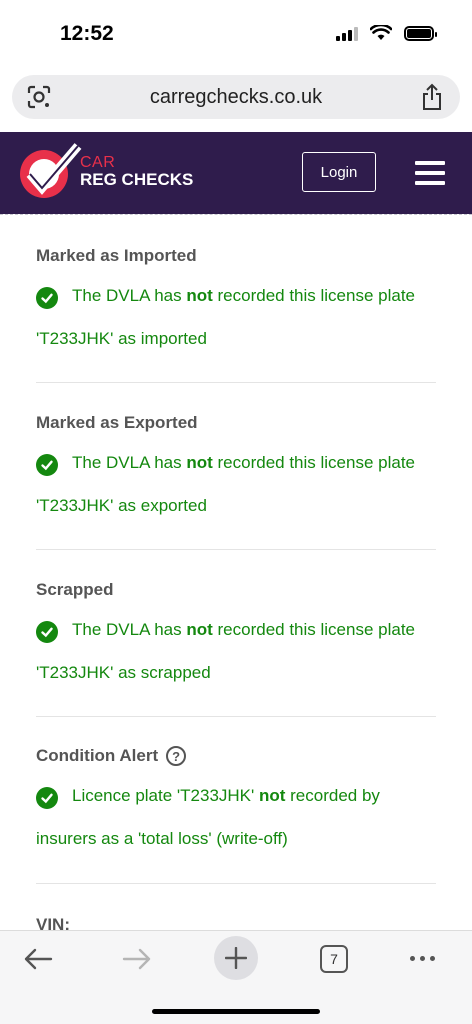  I want to click on new-tab-button, so click(236, 958).